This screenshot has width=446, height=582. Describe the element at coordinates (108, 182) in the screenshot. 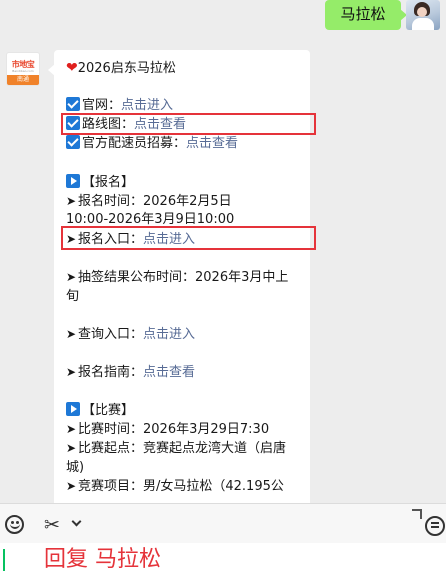

I see `registration-section-title: 【报名】` at that location.